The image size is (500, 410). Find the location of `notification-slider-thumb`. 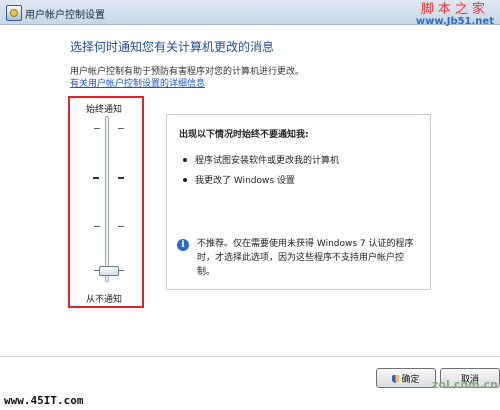

notification-slider-thumb is located at coordinates (109, 271).